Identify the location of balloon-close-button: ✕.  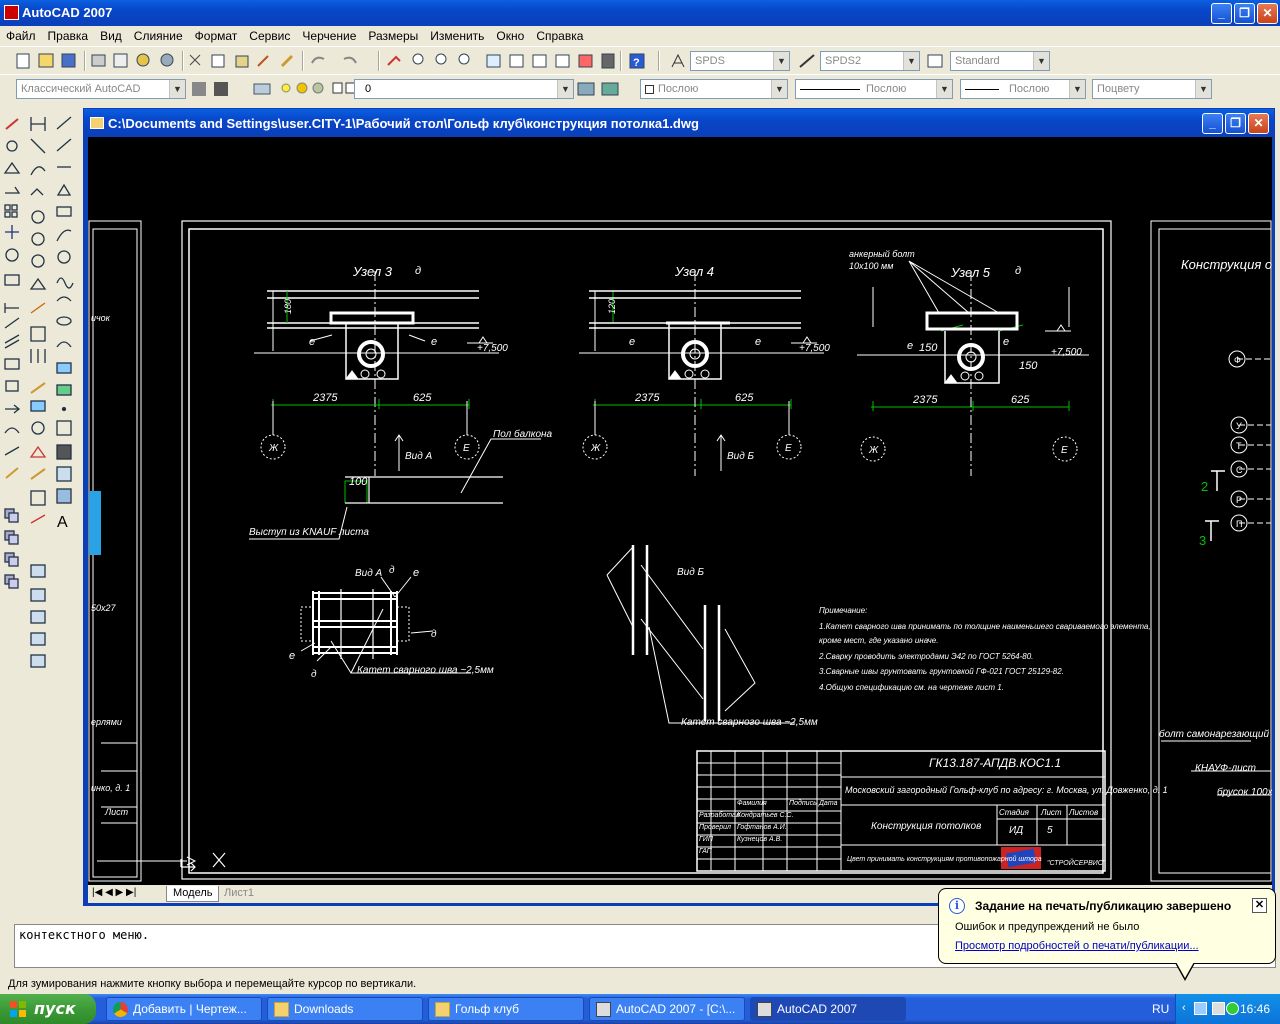
(1259, 905).